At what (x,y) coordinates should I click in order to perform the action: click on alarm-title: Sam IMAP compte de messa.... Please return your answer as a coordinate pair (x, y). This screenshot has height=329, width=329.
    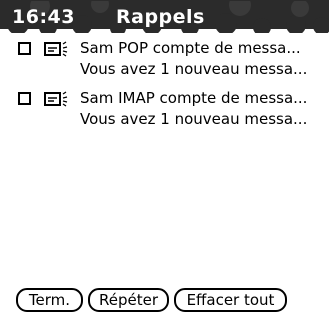
    Looking at the image, I should click on (194, 98).